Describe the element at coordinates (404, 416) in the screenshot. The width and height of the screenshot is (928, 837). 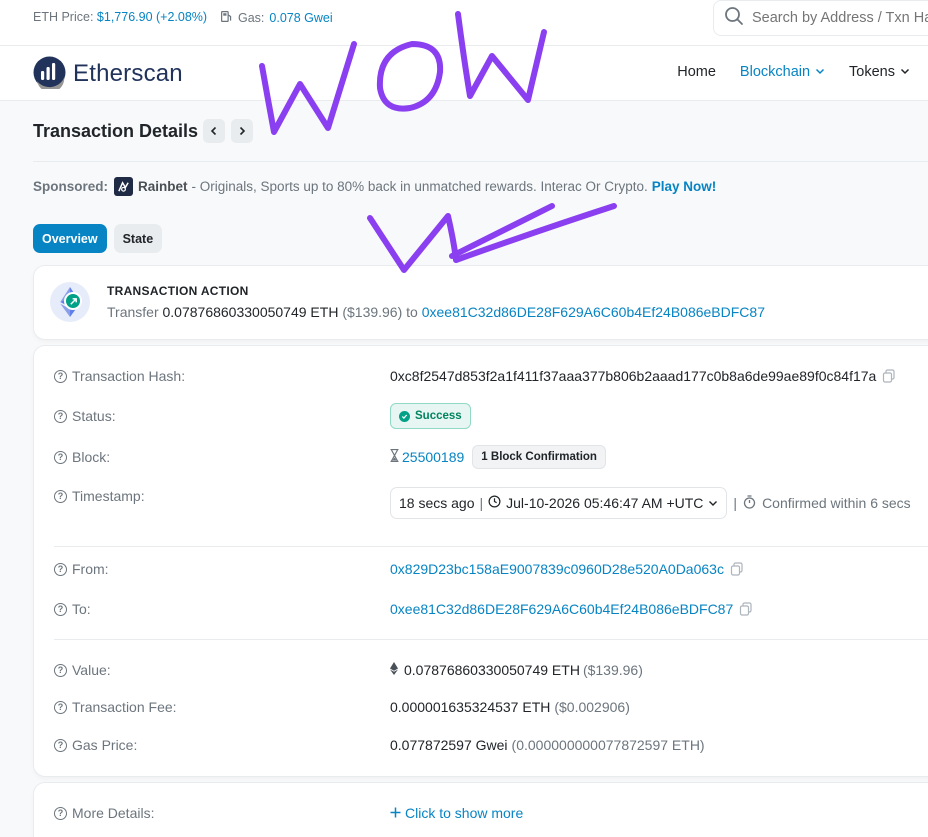
I see `check-circle-icon` at that location.